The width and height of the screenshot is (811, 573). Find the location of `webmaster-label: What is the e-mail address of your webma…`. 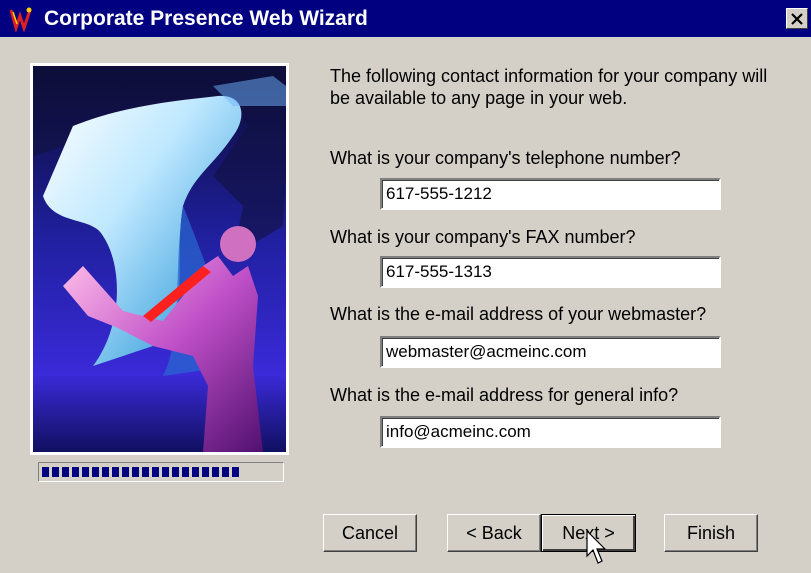

webmaster-label: What is the e-mail address of your webma… is located at coordinates (518, 314).